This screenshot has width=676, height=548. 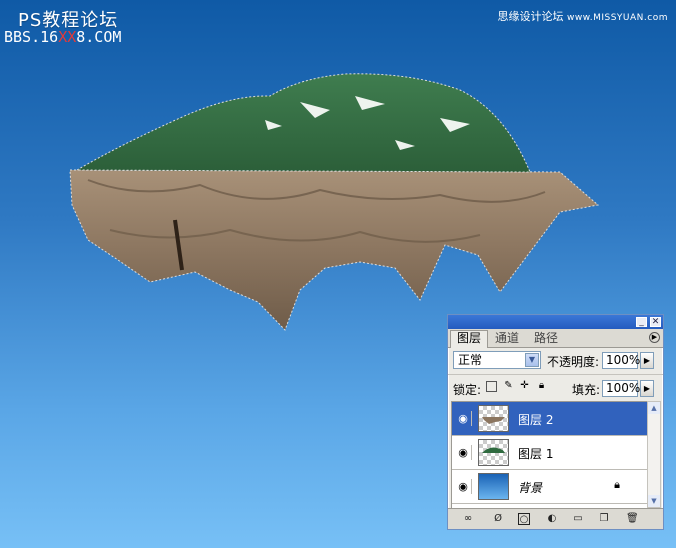 What do you see at coordinates (99, 37) in the screenshot?
I see `url-suffix: 8.COM` at bounding box center [99, 37].